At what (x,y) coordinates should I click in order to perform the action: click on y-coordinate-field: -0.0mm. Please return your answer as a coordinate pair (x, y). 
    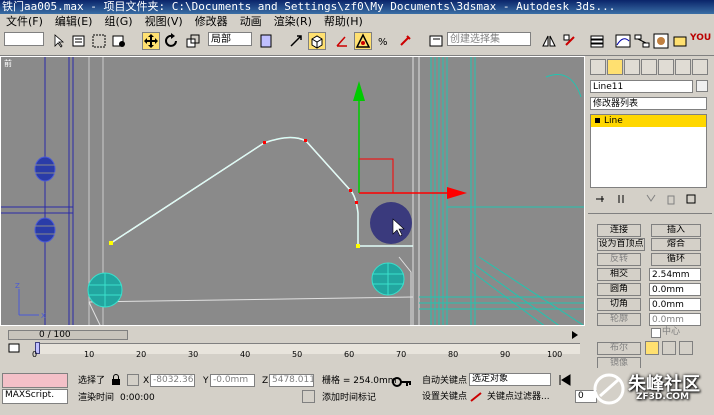
    Looking at the image, I should click on (232, 380).